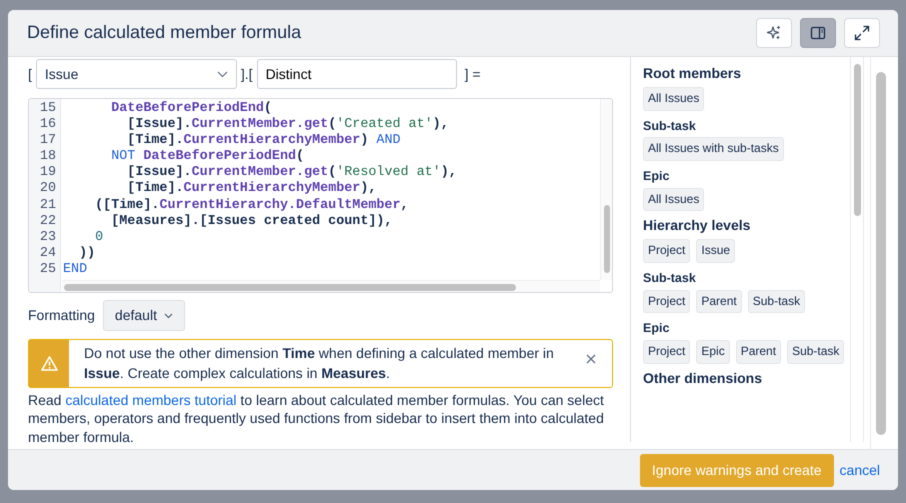 The width and height of the screenshot is (906, 503). Describe the element at coordinates (697, 226) in the screenshot. I see `section-heading: Hierarchy levels` at that location.